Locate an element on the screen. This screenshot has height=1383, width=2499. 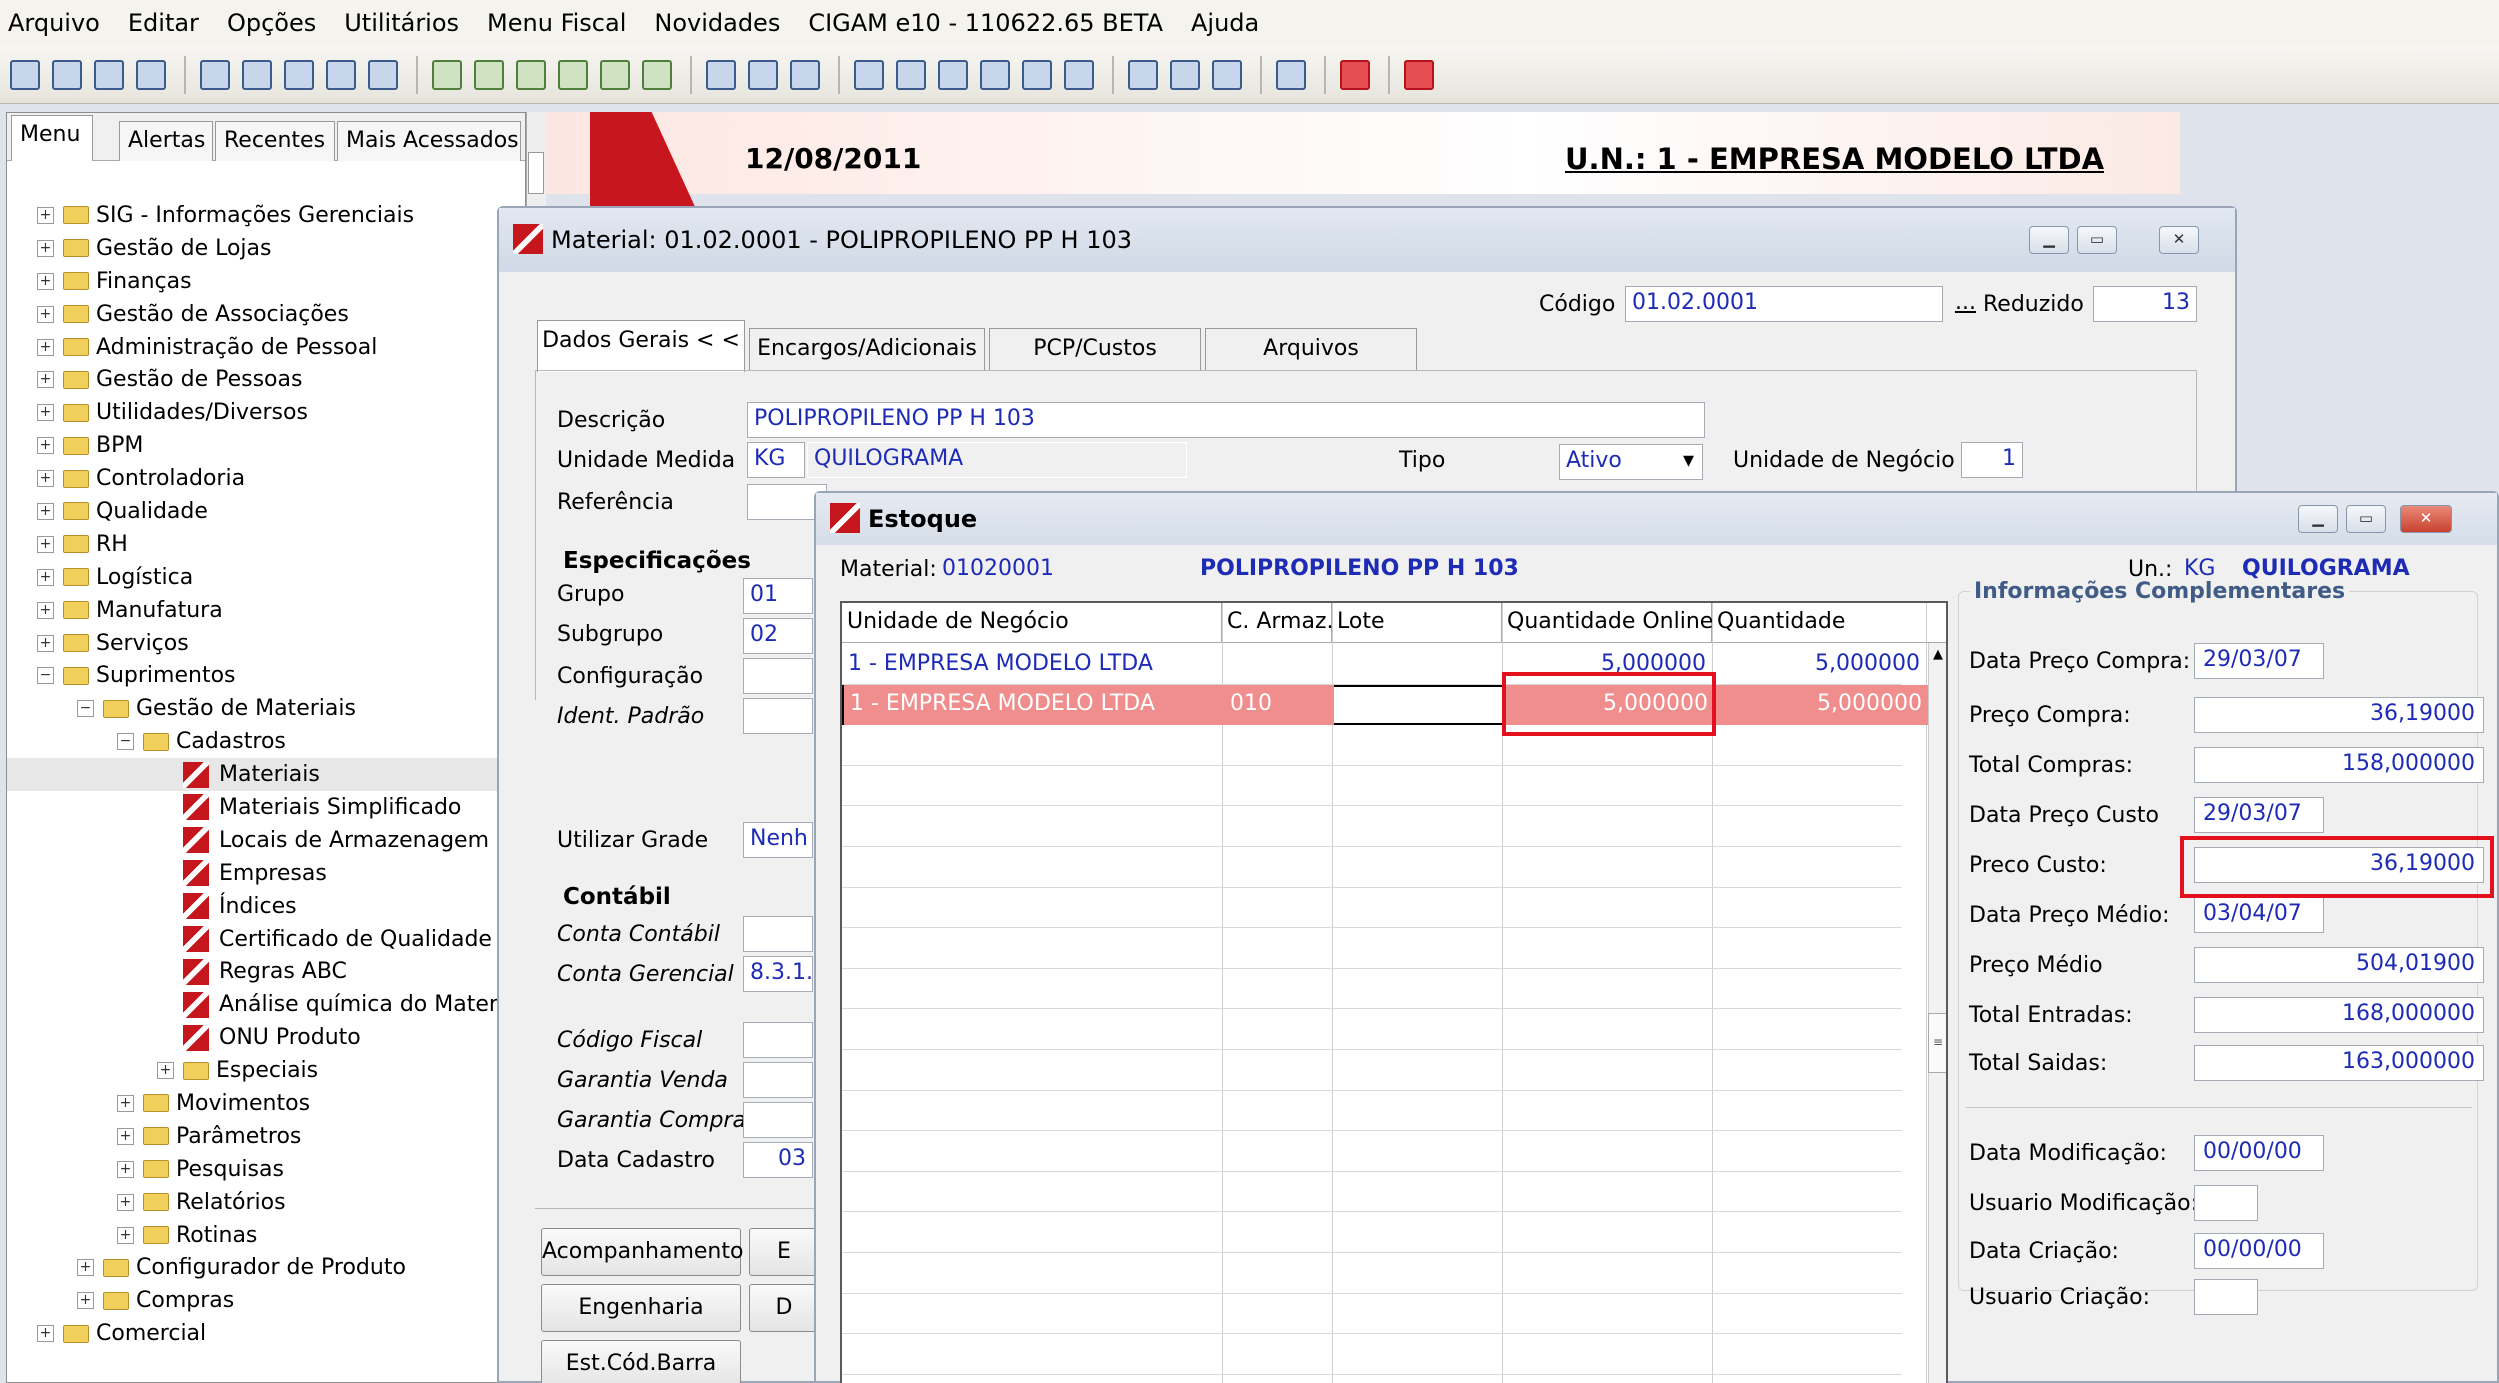
utilizar-grade-field: Nenh is located at coordinates (778, 840).